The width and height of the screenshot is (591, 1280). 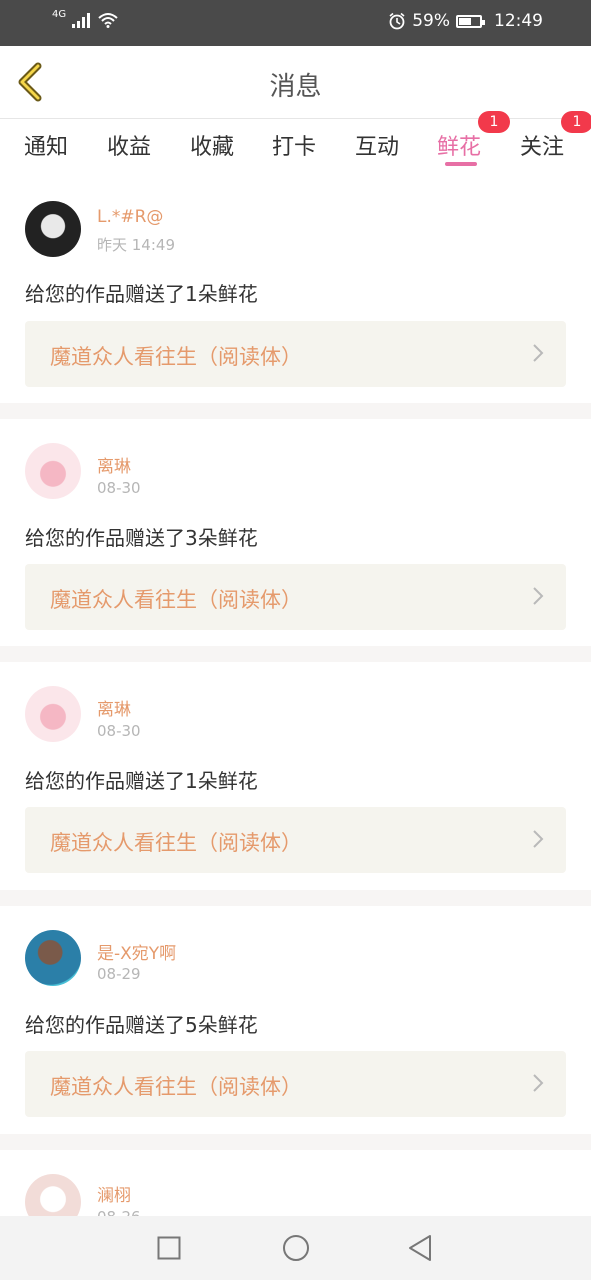 I want to click on network-type: 4G, so click(x=59, y=14).